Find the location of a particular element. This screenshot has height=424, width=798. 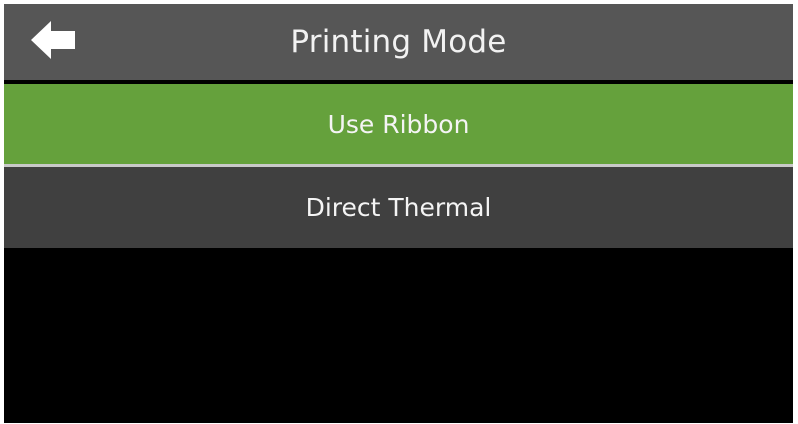

option-label: Direct Thermal is located at coordinates (398, 207).